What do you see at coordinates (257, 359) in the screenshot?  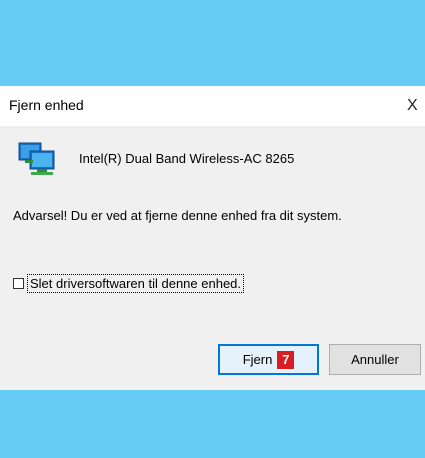 I see `remove-button-label: Fjern` at bounding box center [257, 359].